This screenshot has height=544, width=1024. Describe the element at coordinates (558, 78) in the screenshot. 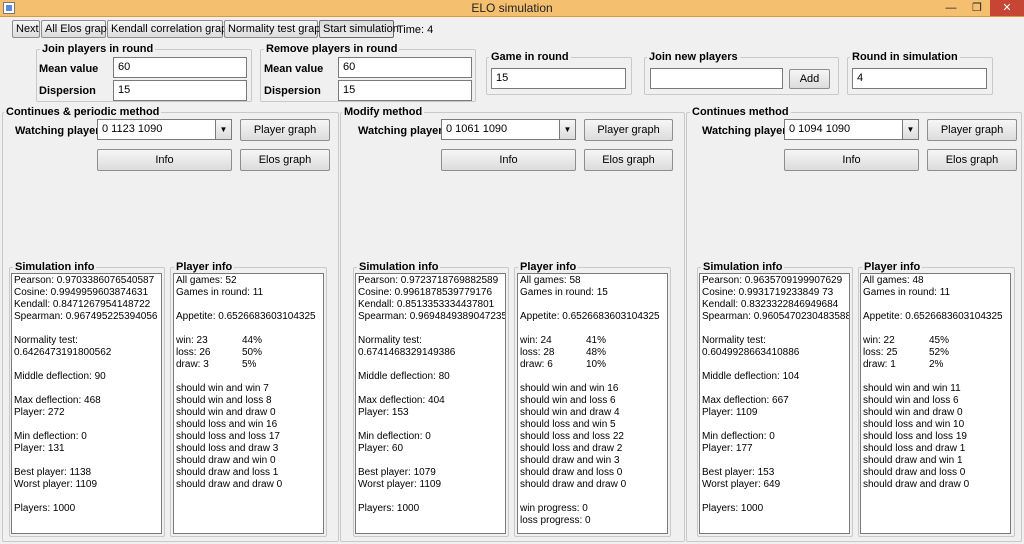

I see `game-in-round-input: 15` at that location.